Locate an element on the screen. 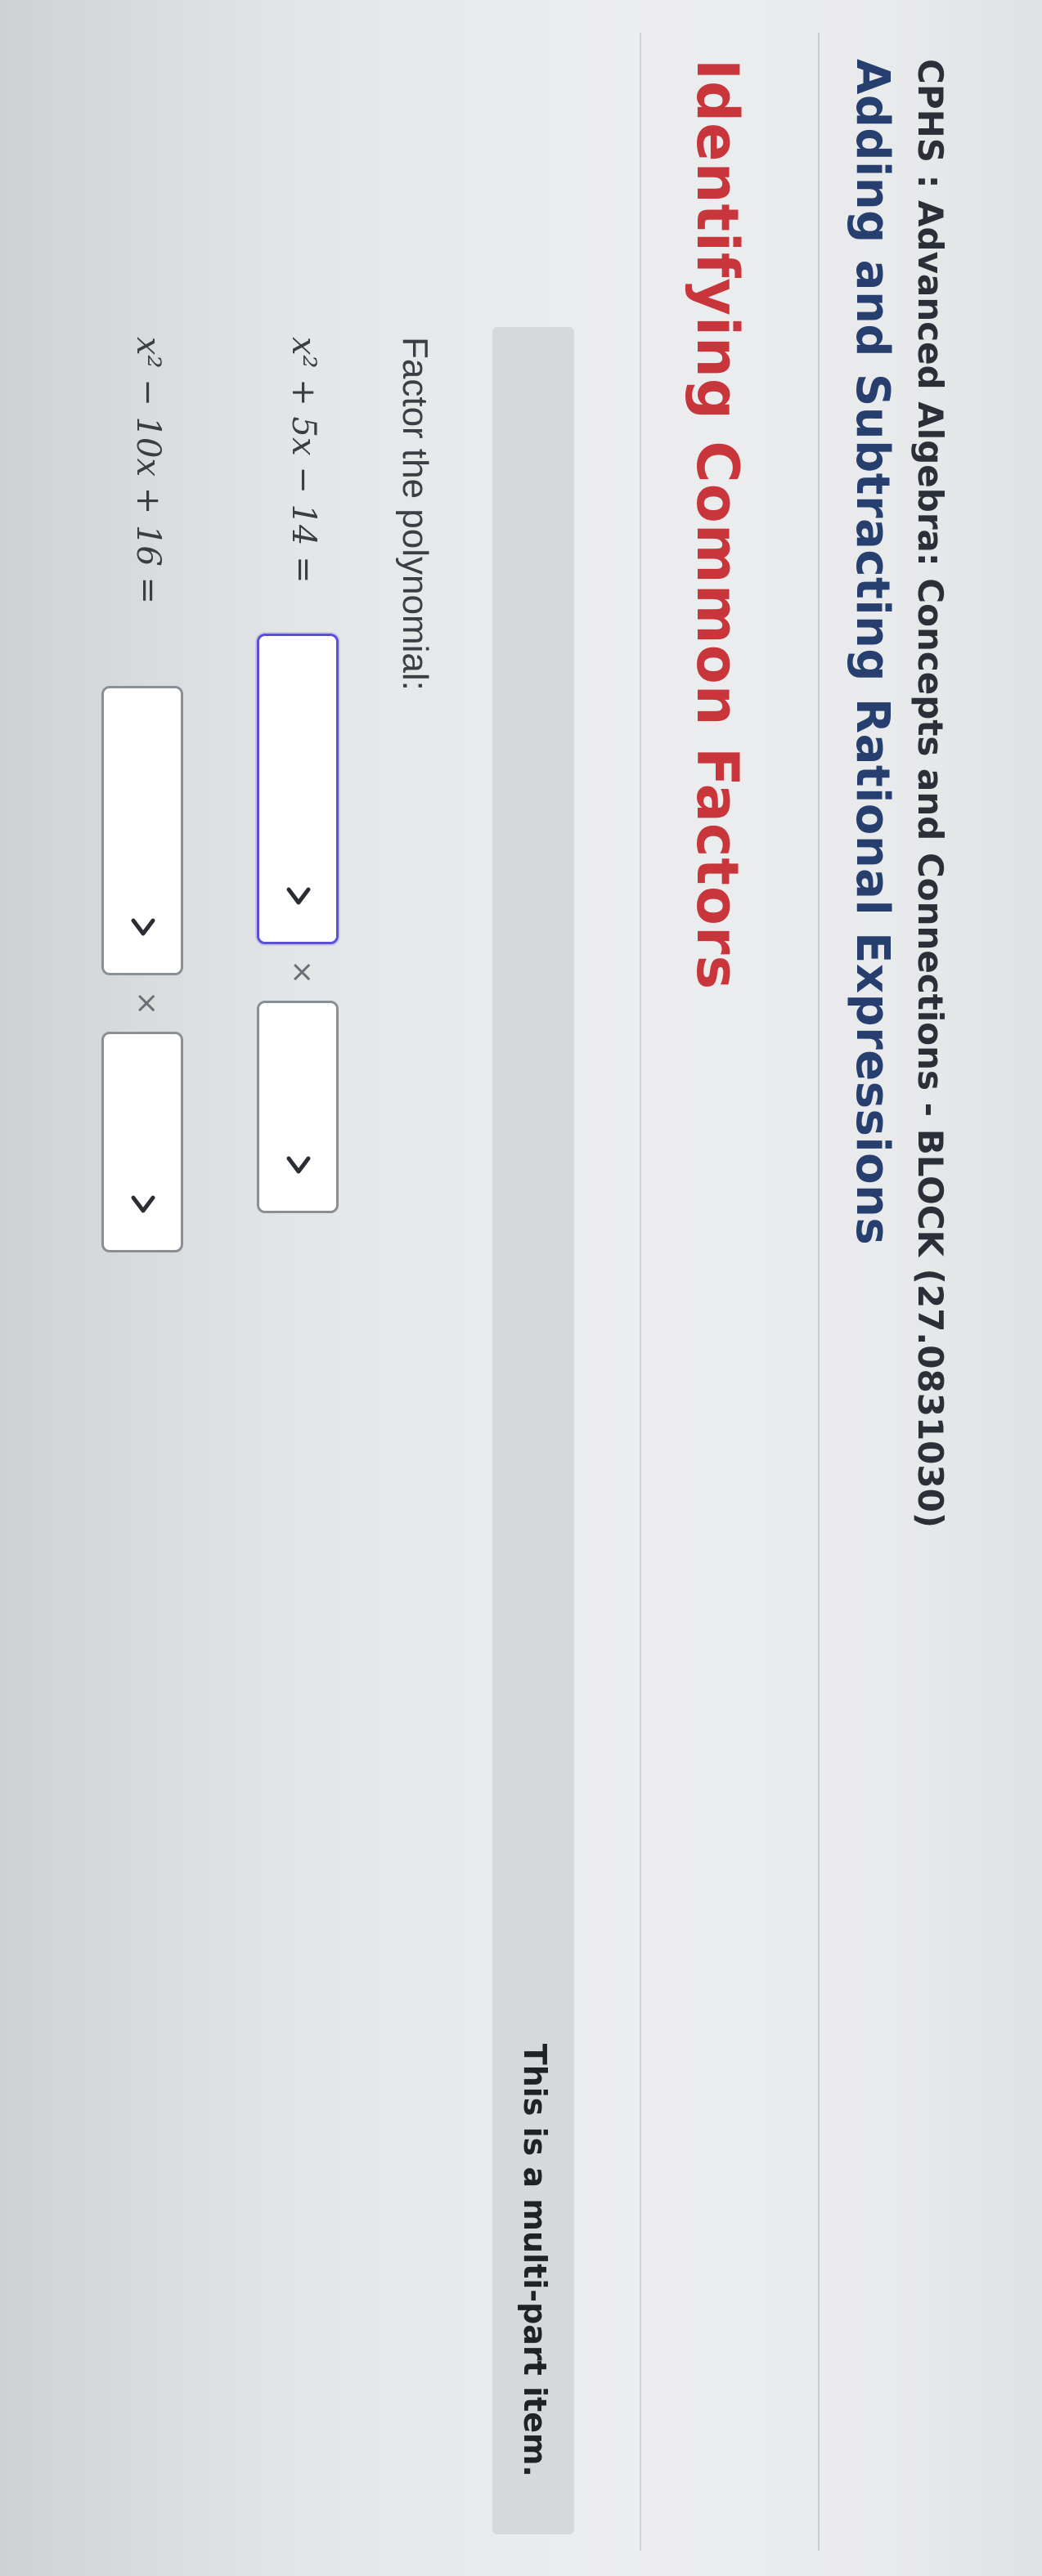 The width and height of the screenshot is (1042, 2576). factor-2a-dropdown is located at coordinates (142, 830).